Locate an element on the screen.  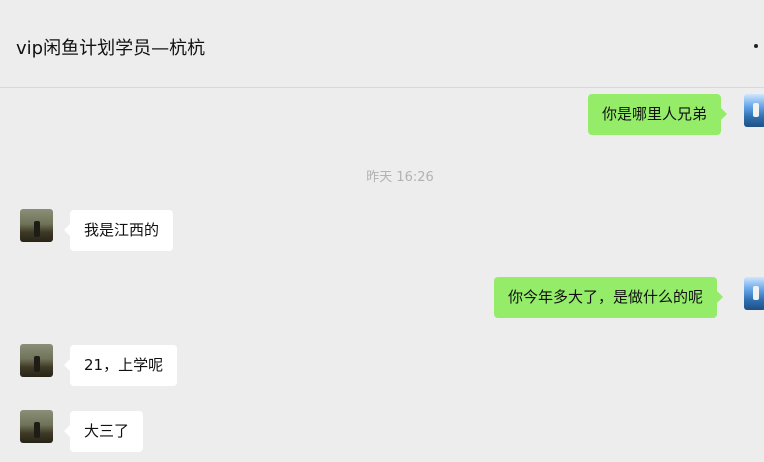
message-bubble-sent: 你是哪里人兄弟 is located at coordinates (658, 114).